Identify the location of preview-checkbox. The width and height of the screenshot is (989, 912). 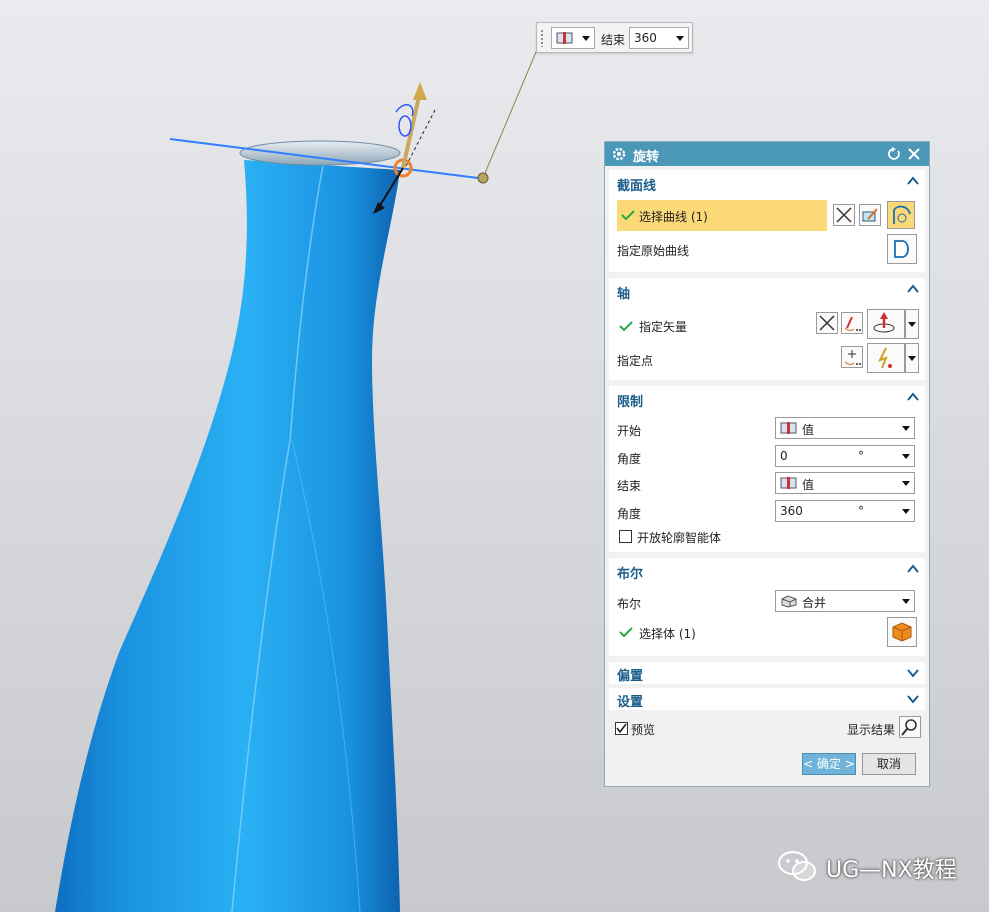
(621, 728).